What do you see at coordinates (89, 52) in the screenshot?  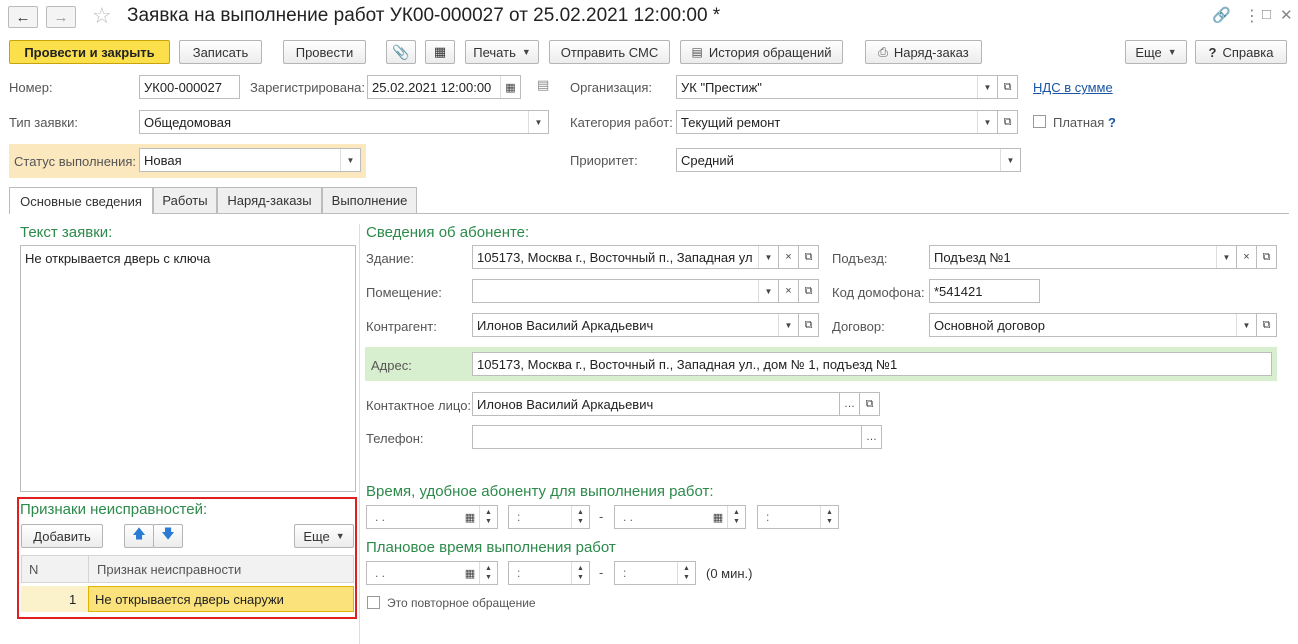 I see `post-and-close-button: Провести и закрыть` at bounding box center [89, 52].